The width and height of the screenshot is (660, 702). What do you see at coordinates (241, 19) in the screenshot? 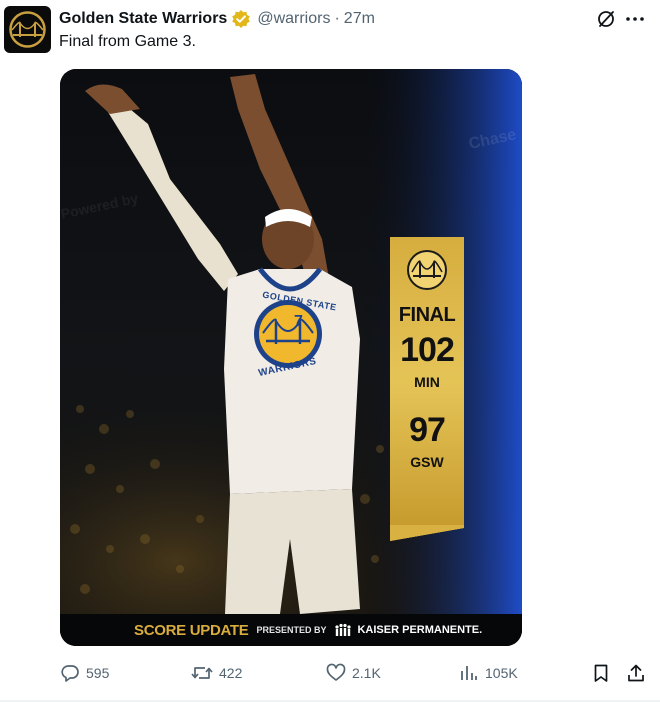
I see `verified-badge-icon` at bounding box center [241, 19].